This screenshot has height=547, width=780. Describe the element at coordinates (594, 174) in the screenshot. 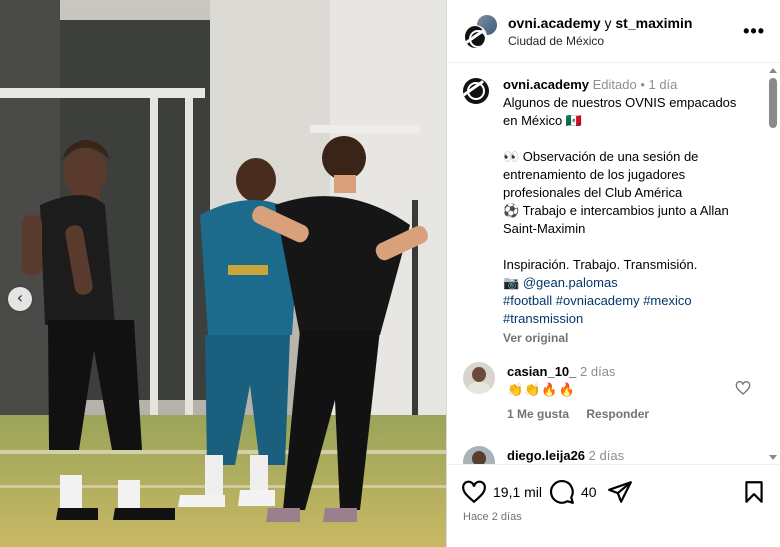

I see `caption-line: entrenamiento de los jugadores` at that location.